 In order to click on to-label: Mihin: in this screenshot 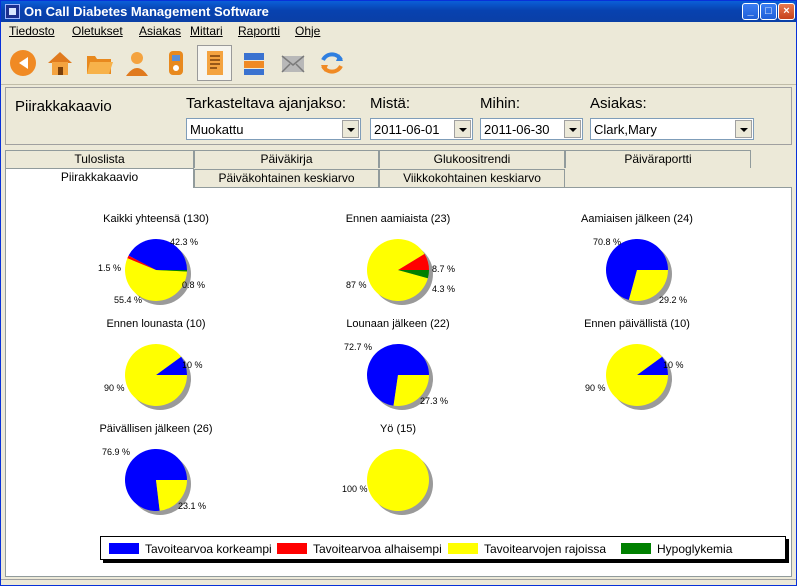, I will do `click(500, 103)`.